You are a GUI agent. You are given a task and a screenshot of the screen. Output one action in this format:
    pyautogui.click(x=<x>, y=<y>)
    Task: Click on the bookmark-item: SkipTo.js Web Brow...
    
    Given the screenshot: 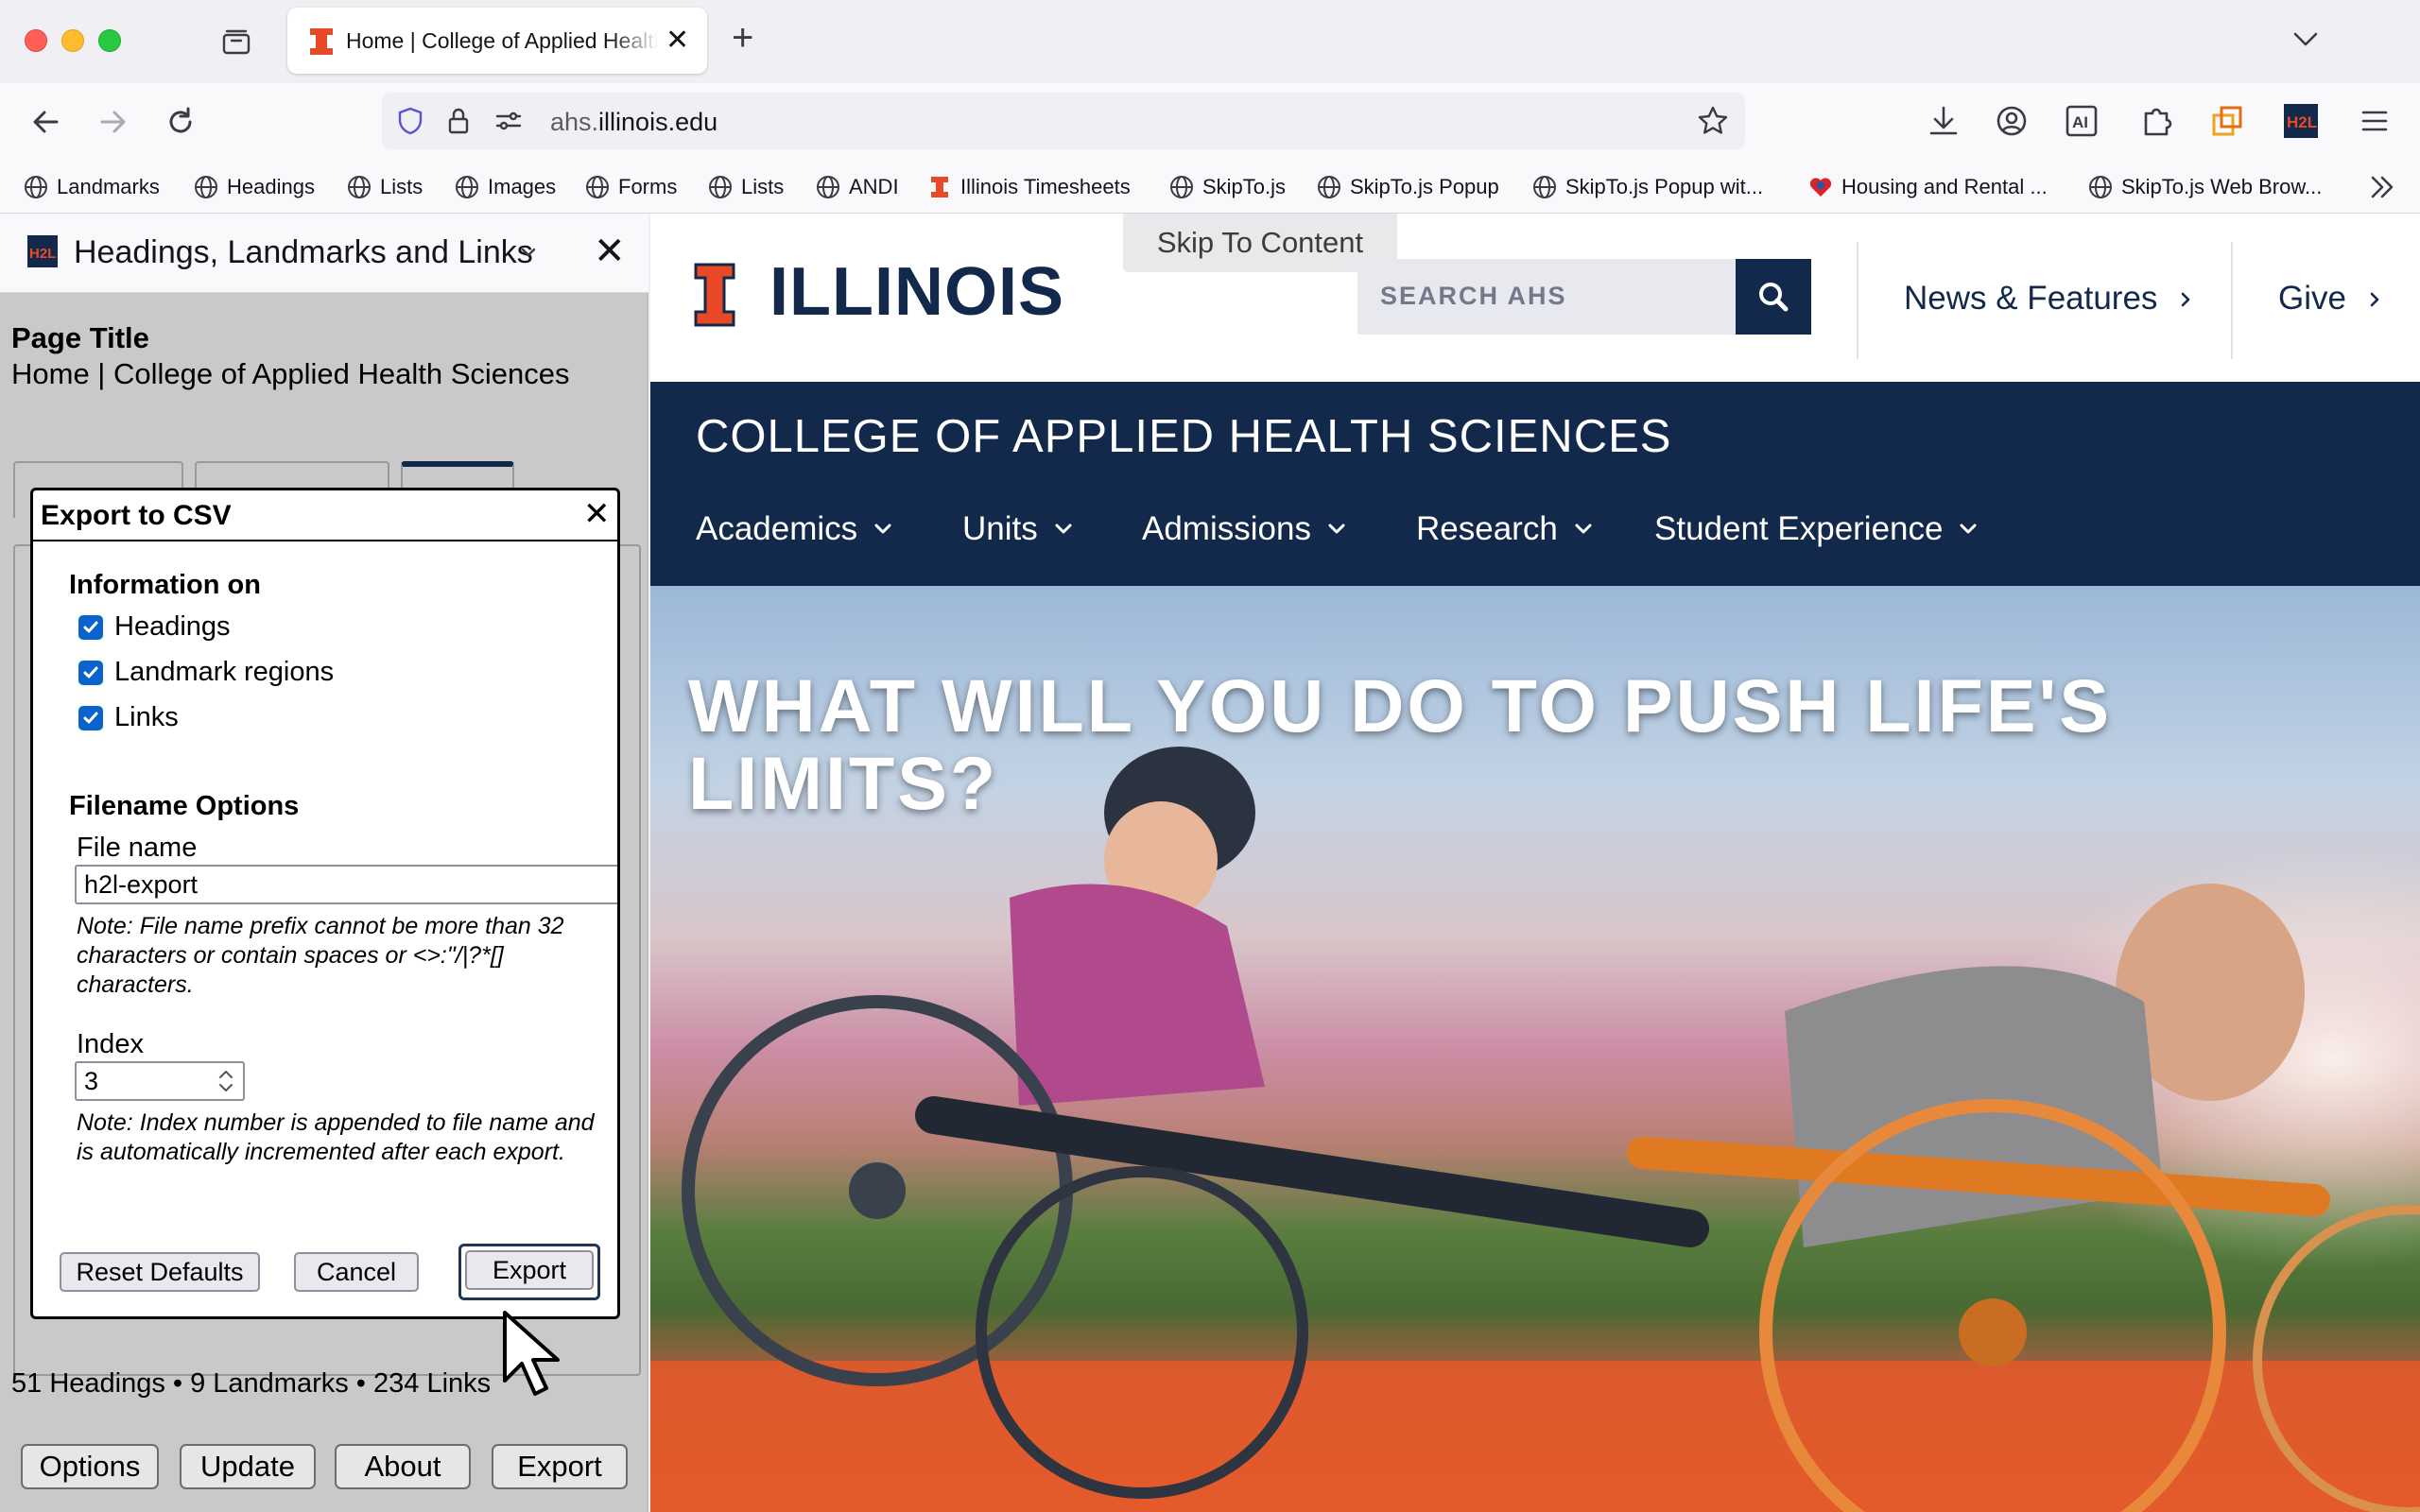 What is the action you would take?
    pyautogui.click(x=2204, y=187)
    